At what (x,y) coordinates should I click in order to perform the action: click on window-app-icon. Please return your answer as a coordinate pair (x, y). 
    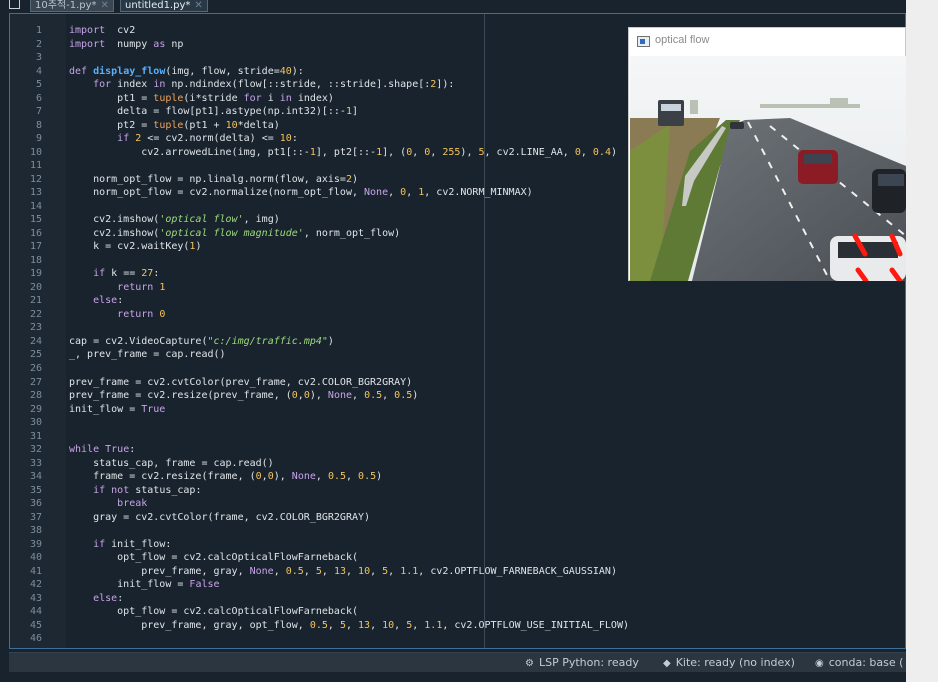
    Looking at the image, I should click on (643, 41).